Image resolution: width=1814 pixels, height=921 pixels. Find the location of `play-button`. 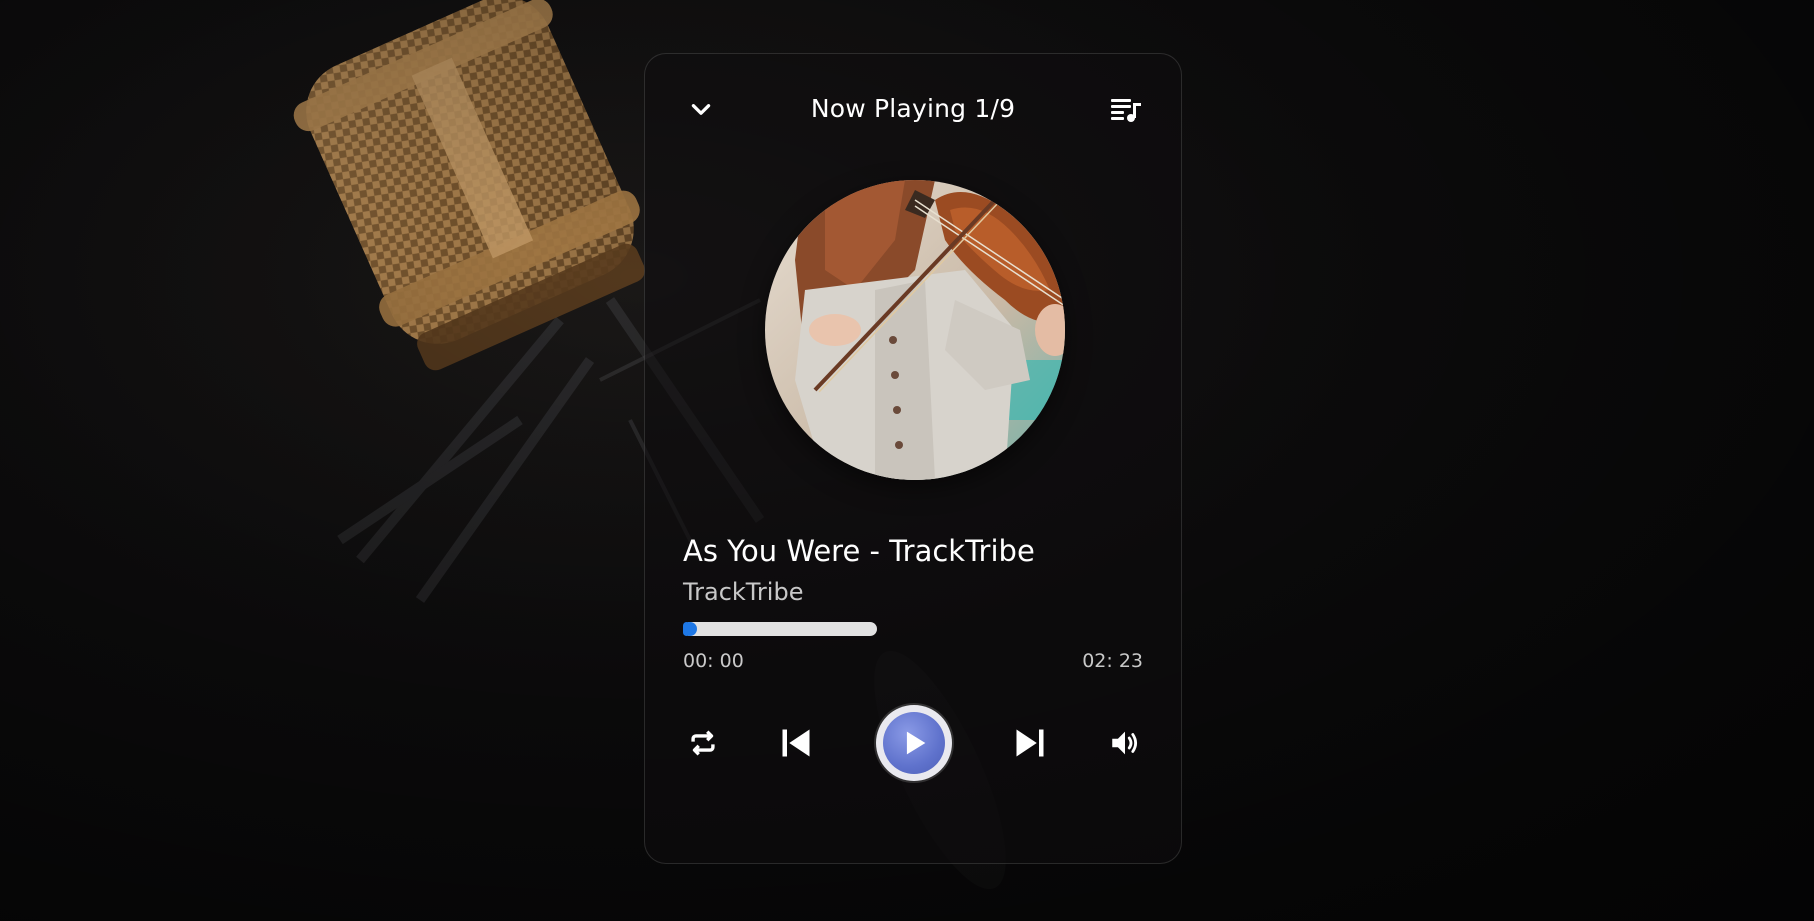

play-button is located at coordinates (914, 743).